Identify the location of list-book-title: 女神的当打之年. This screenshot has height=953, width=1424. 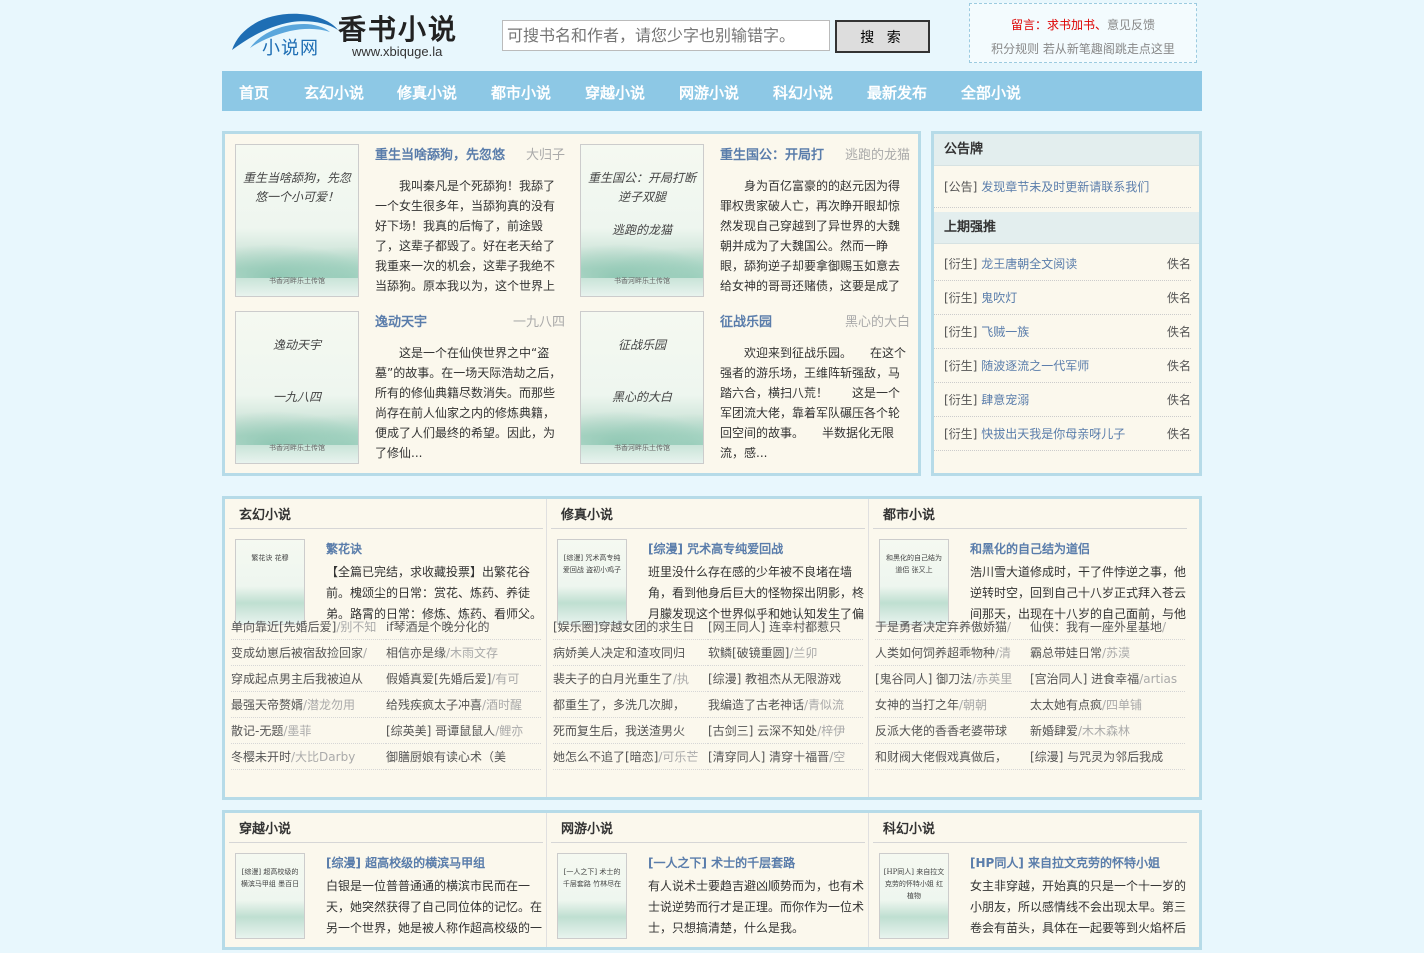
(917, 705).